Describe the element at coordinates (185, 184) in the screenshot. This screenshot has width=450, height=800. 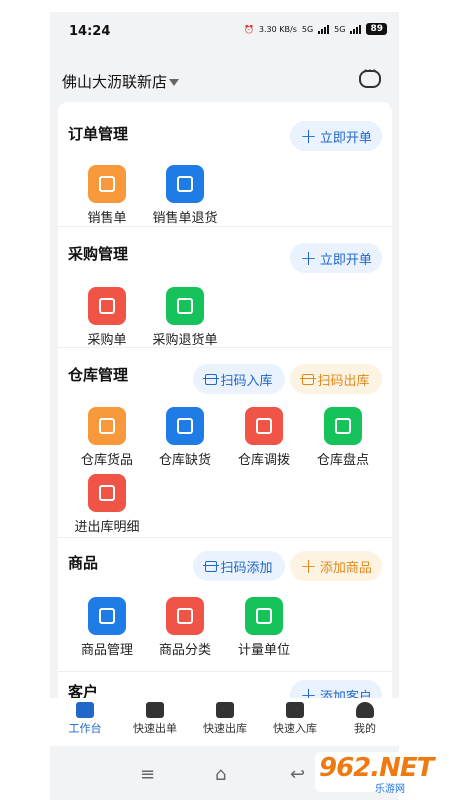
I see `return-icon` at that location.